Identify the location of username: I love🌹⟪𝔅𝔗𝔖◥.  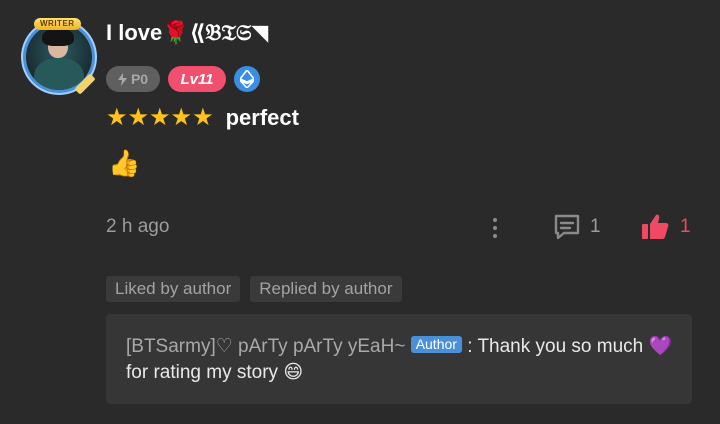
(187, 33).